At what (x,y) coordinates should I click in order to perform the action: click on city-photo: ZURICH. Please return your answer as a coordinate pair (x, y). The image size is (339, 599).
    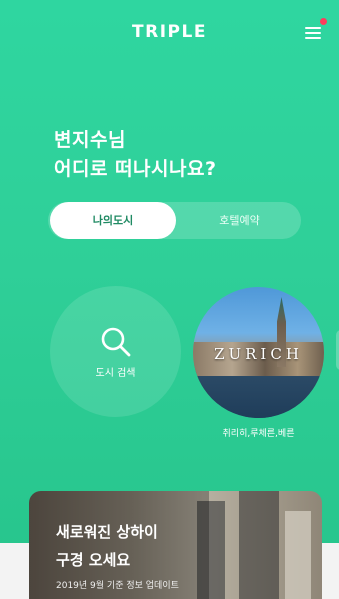
    Looking at the image, I should click on (258, 352).